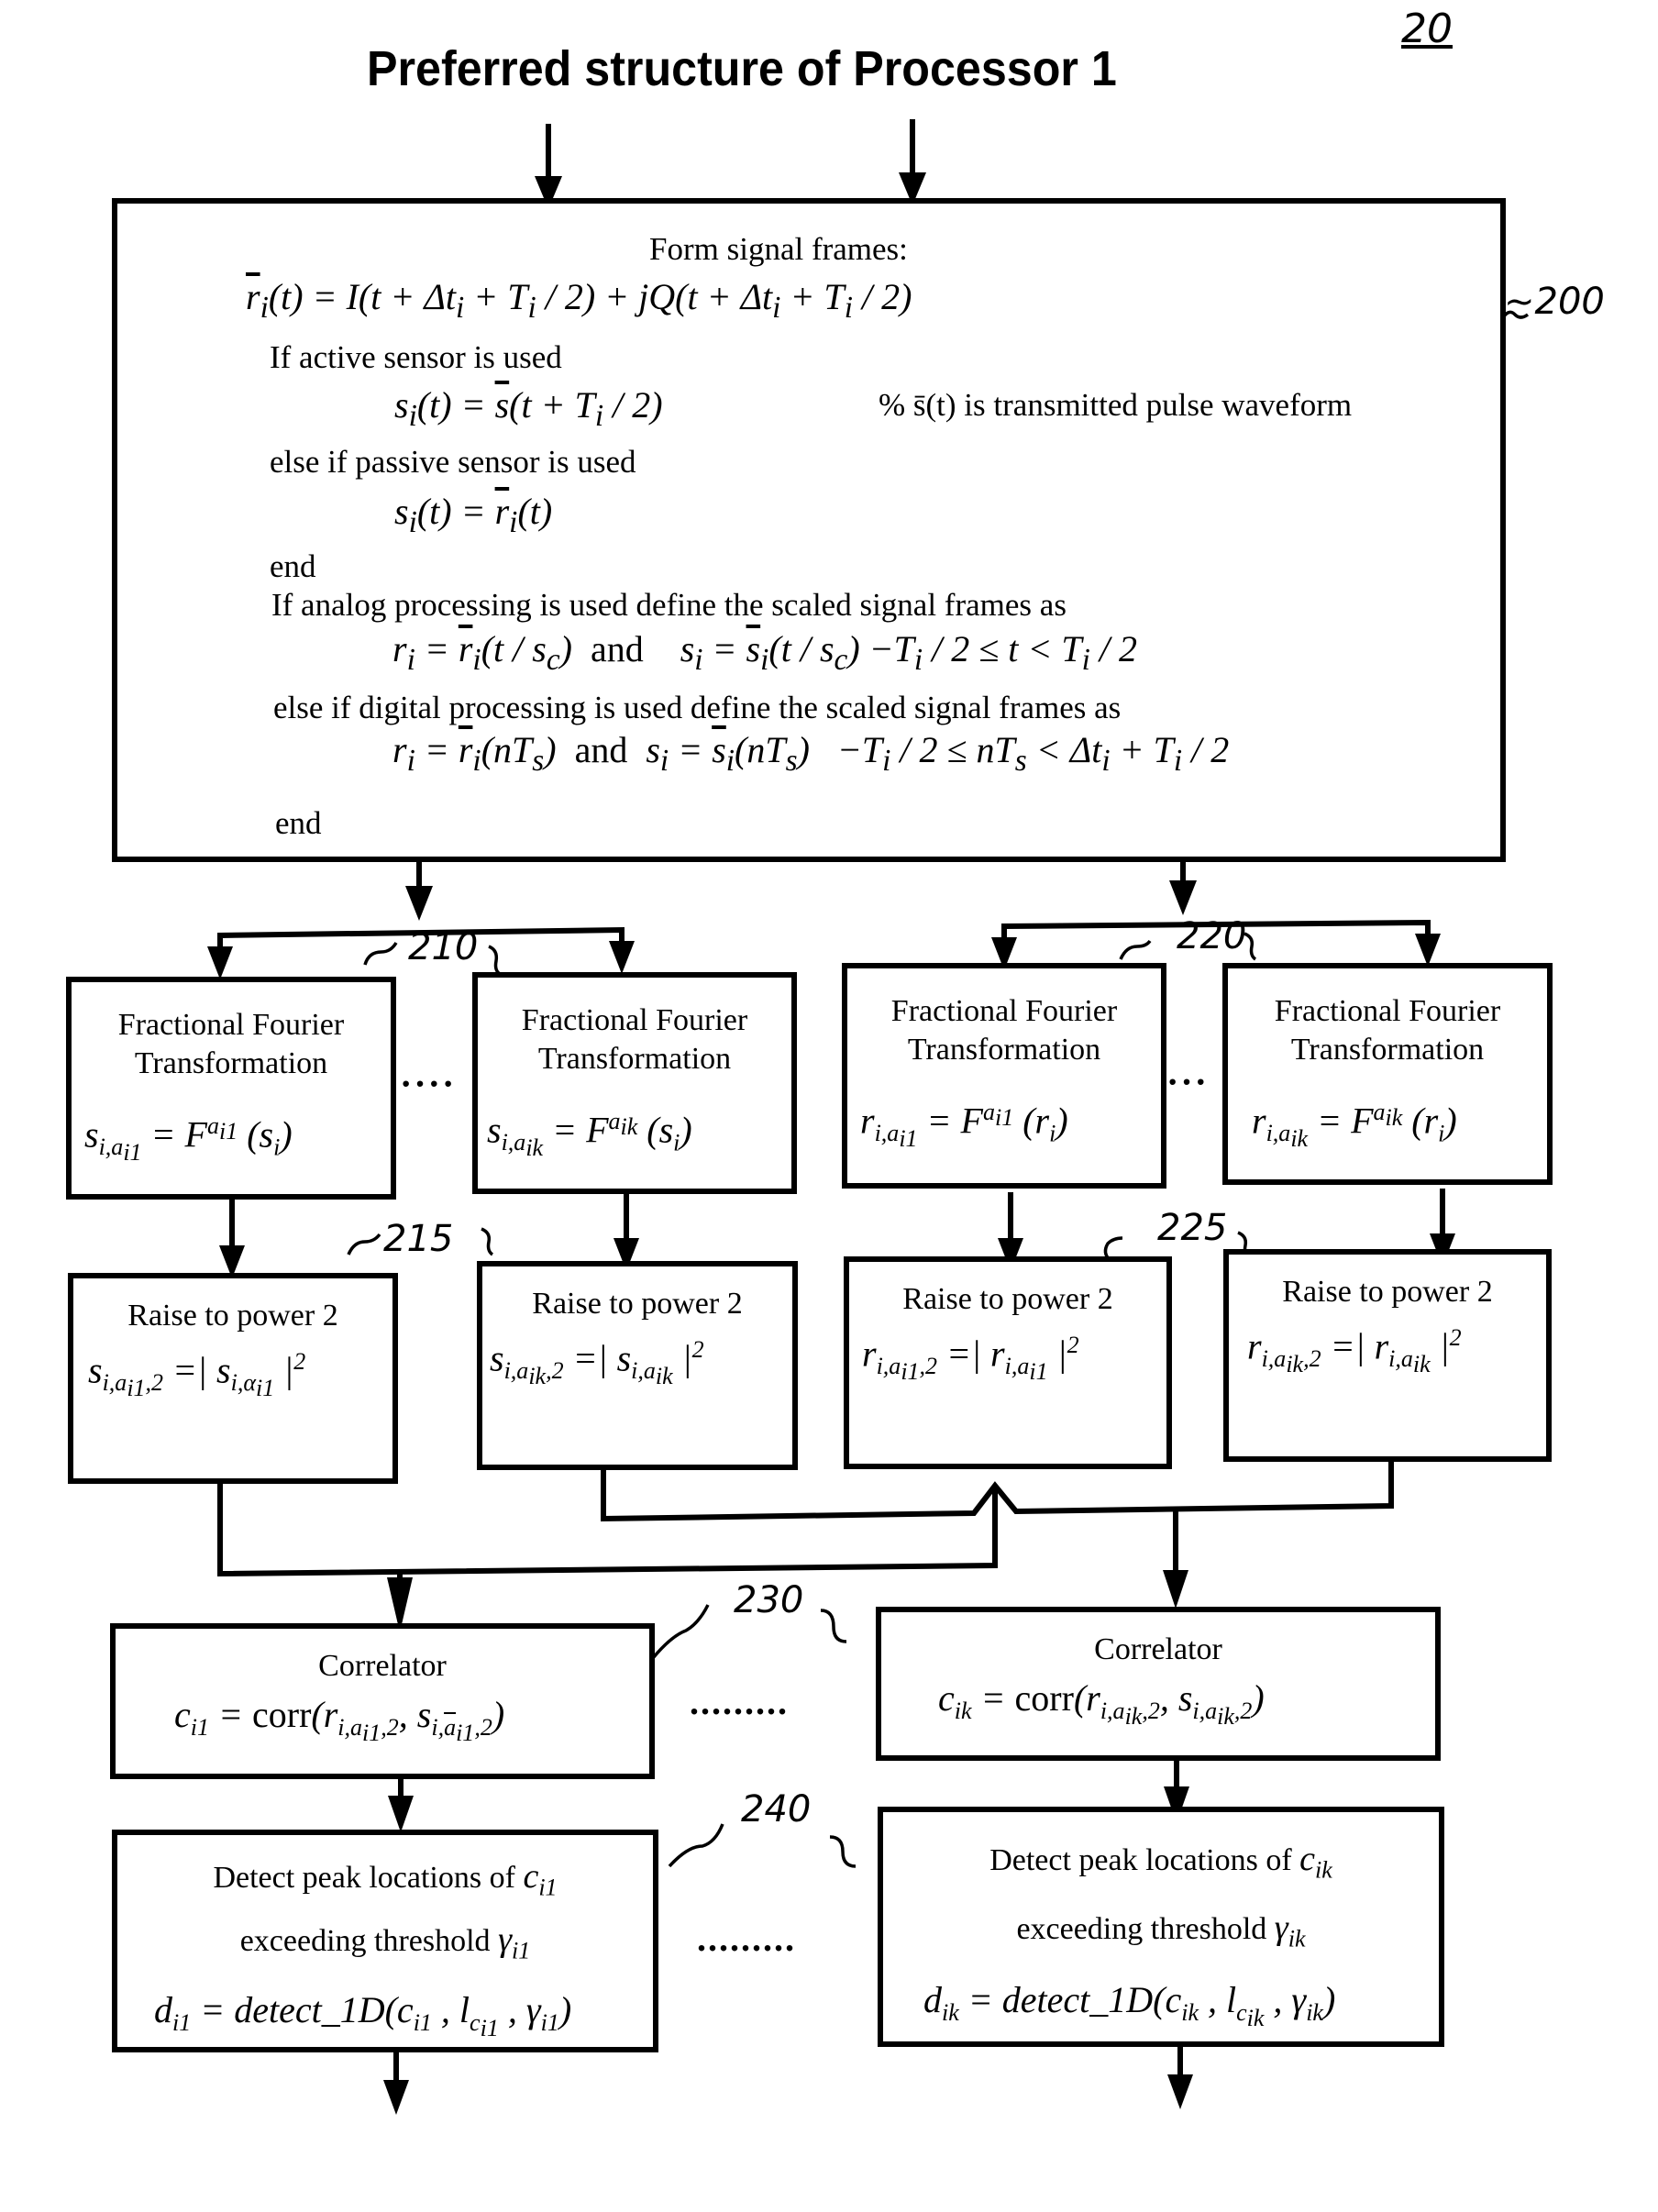 Image resolution: width=1658 pixels, height=2212 pixels. What do you see at coordinates (742, 68) in the screenshot?
I see `figure-title: Preferred structure of Processor 1` at bounding box center [742, 68].